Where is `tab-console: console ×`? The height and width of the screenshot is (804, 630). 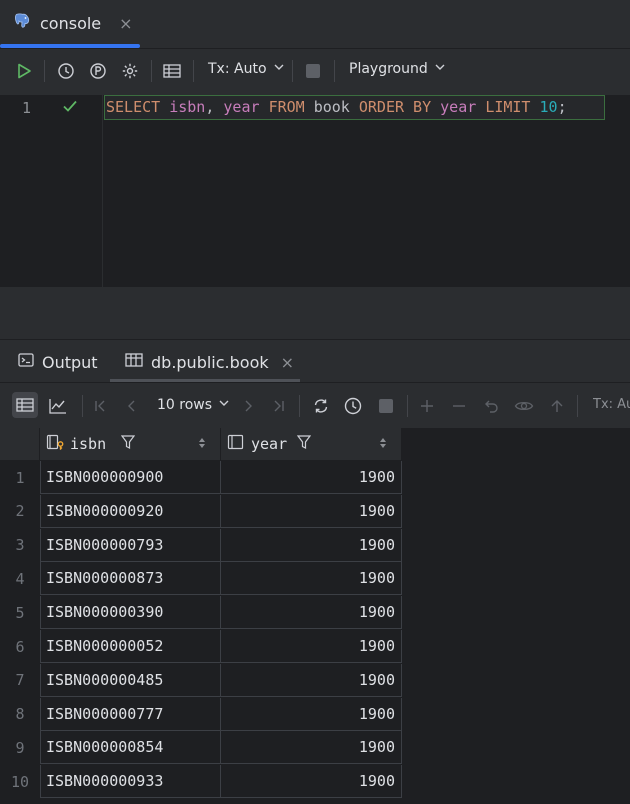 tab-console: console × is located at coordinates (73, 23).